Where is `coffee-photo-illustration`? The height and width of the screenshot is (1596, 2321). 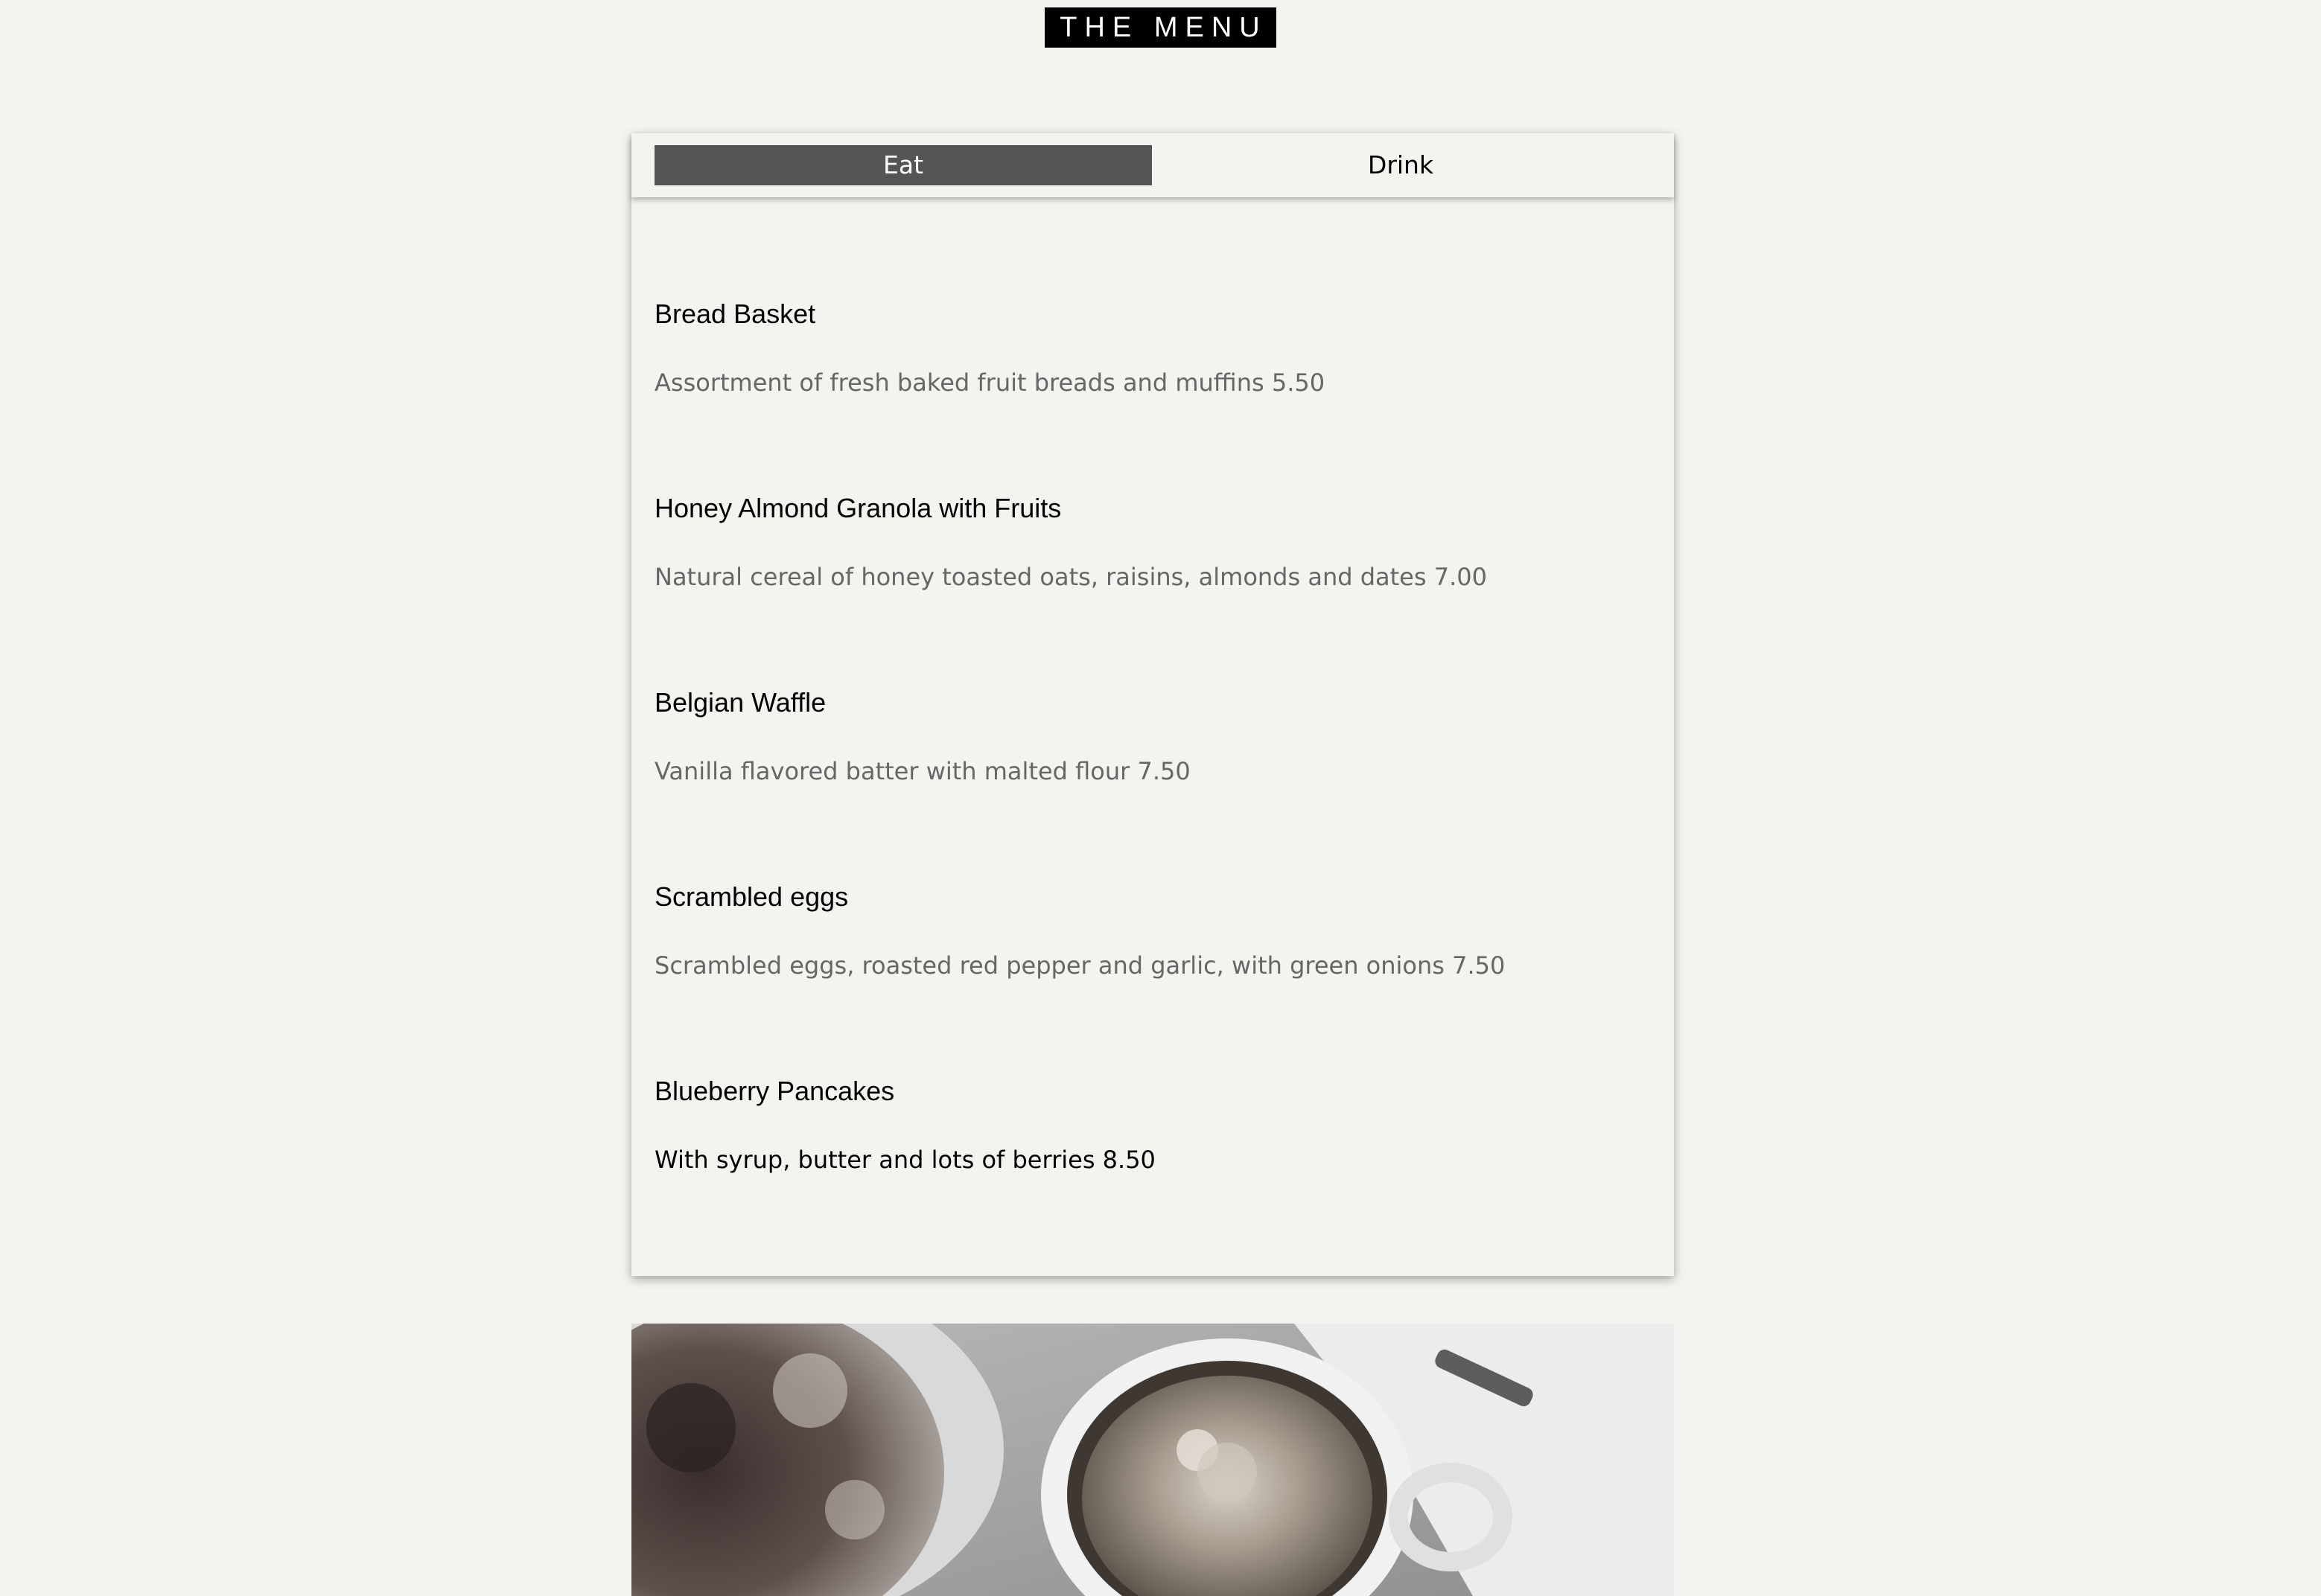 coffee-photo-illustration is located at coordinates (1152, 1460).